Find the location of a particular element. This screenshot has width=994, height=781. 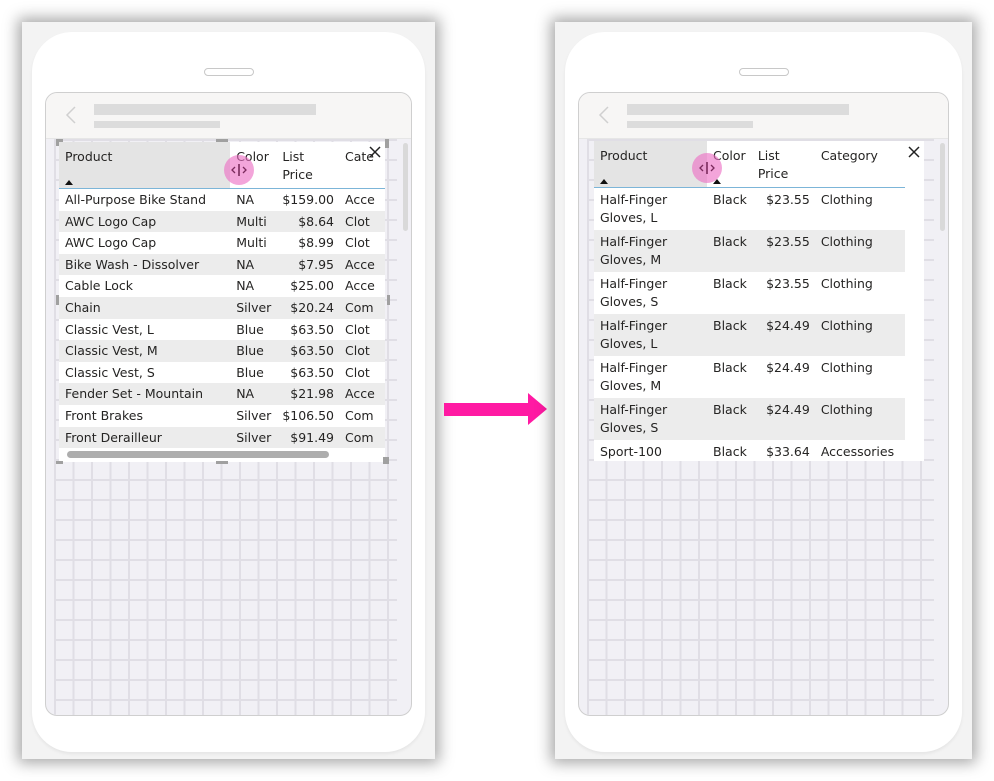

table-row: AWC Logo Cap Multi $8.64 Clot is located at coordinates (222, 221).